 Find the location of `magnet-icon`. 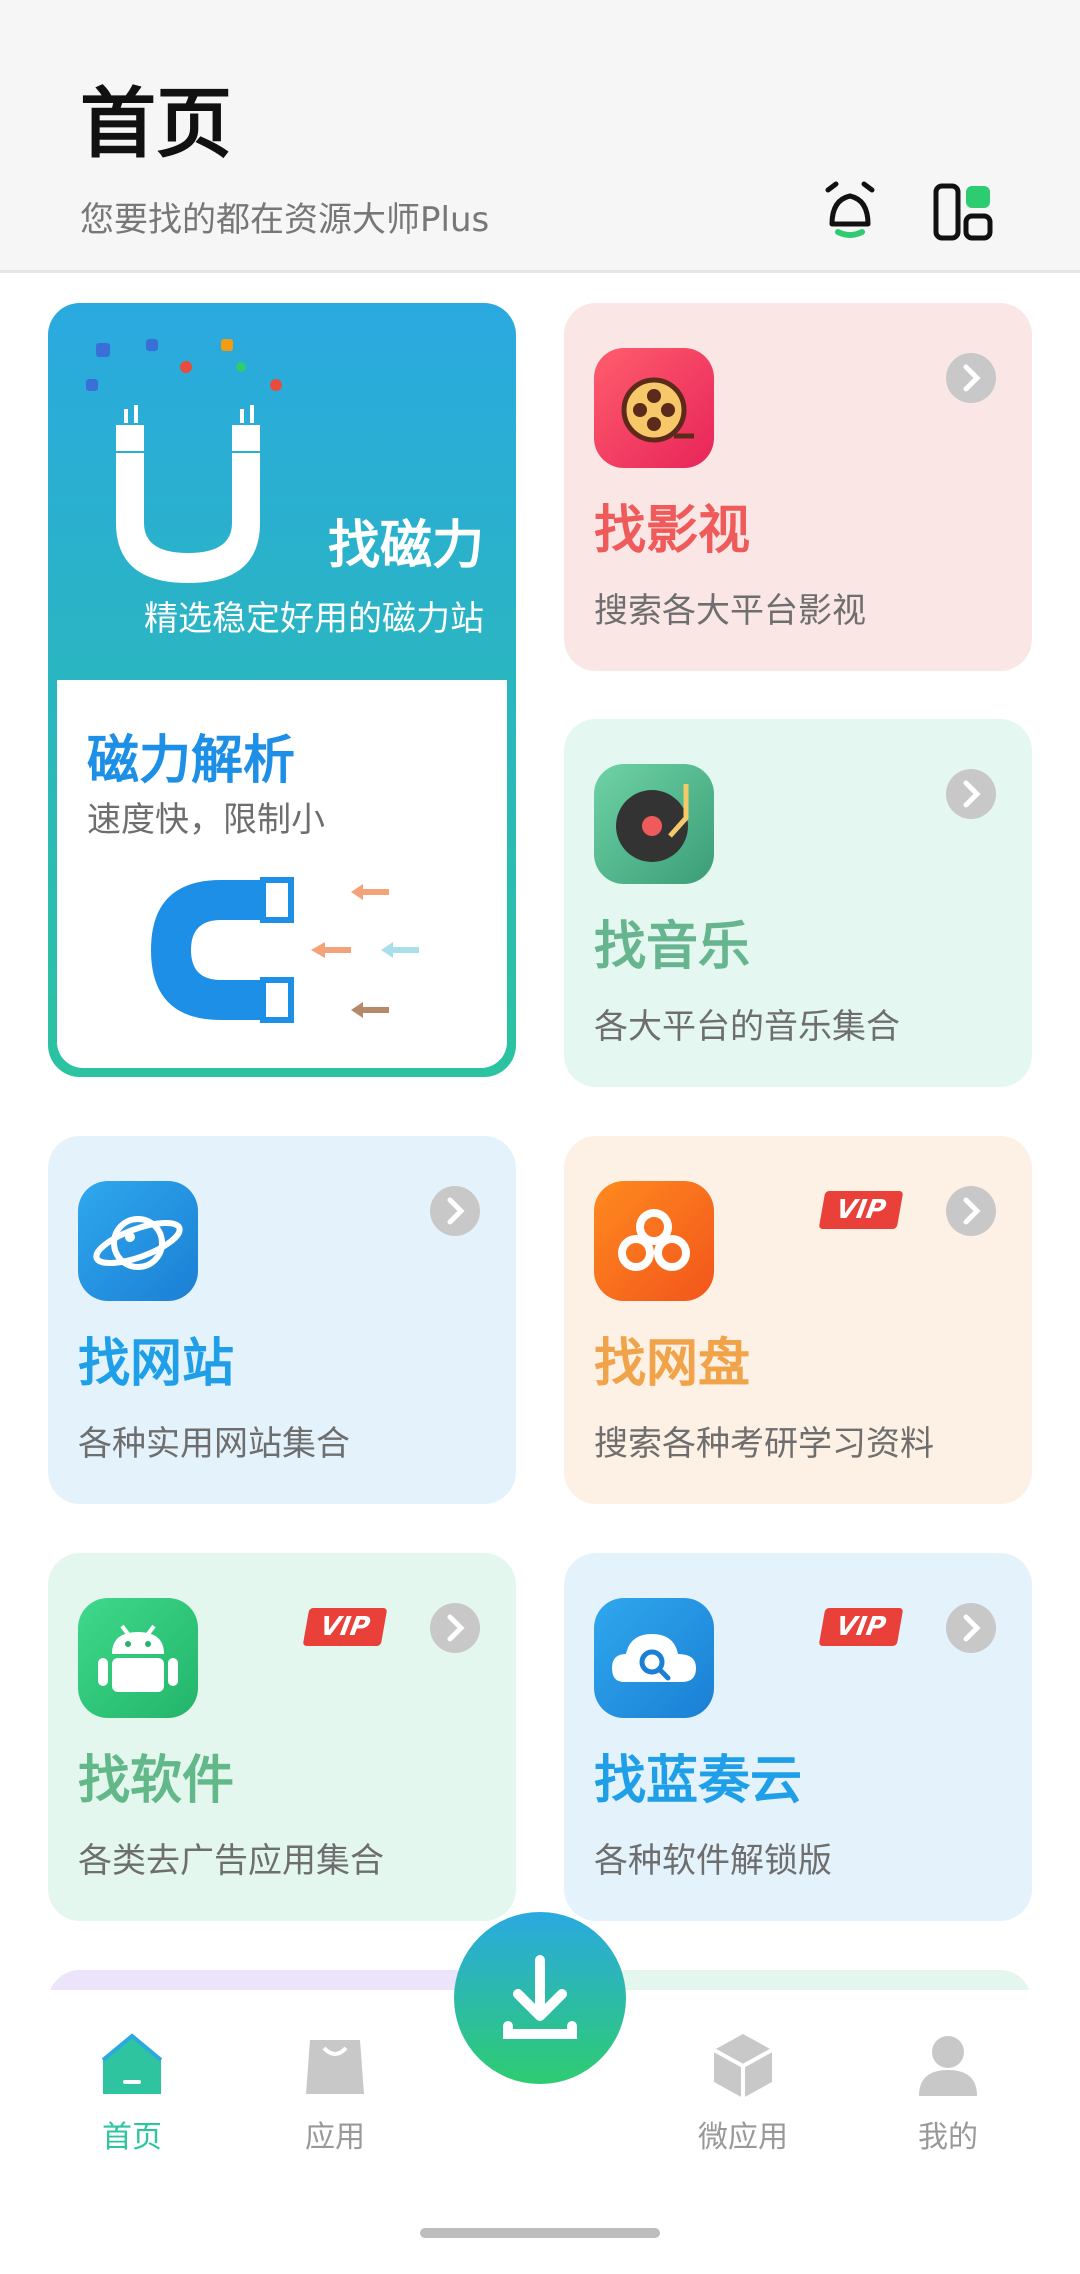

magnet-icon is located at coordinates (184, 461).